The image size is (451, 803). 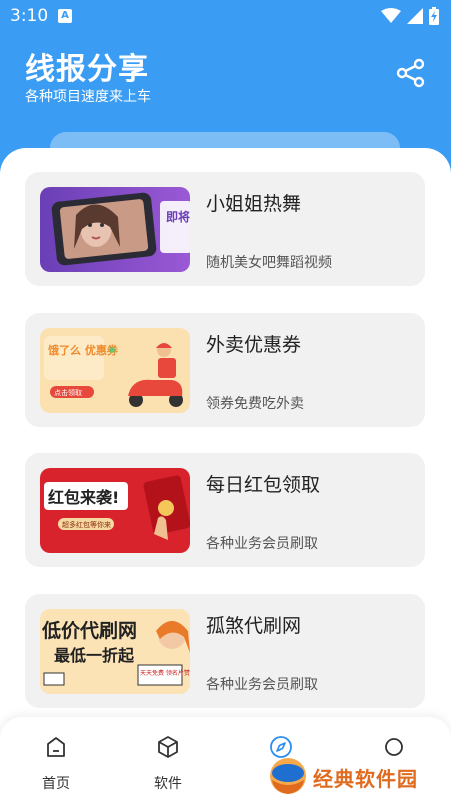 I want to click on card-thumbnail: 即将播放, so click(x=115, y=229).